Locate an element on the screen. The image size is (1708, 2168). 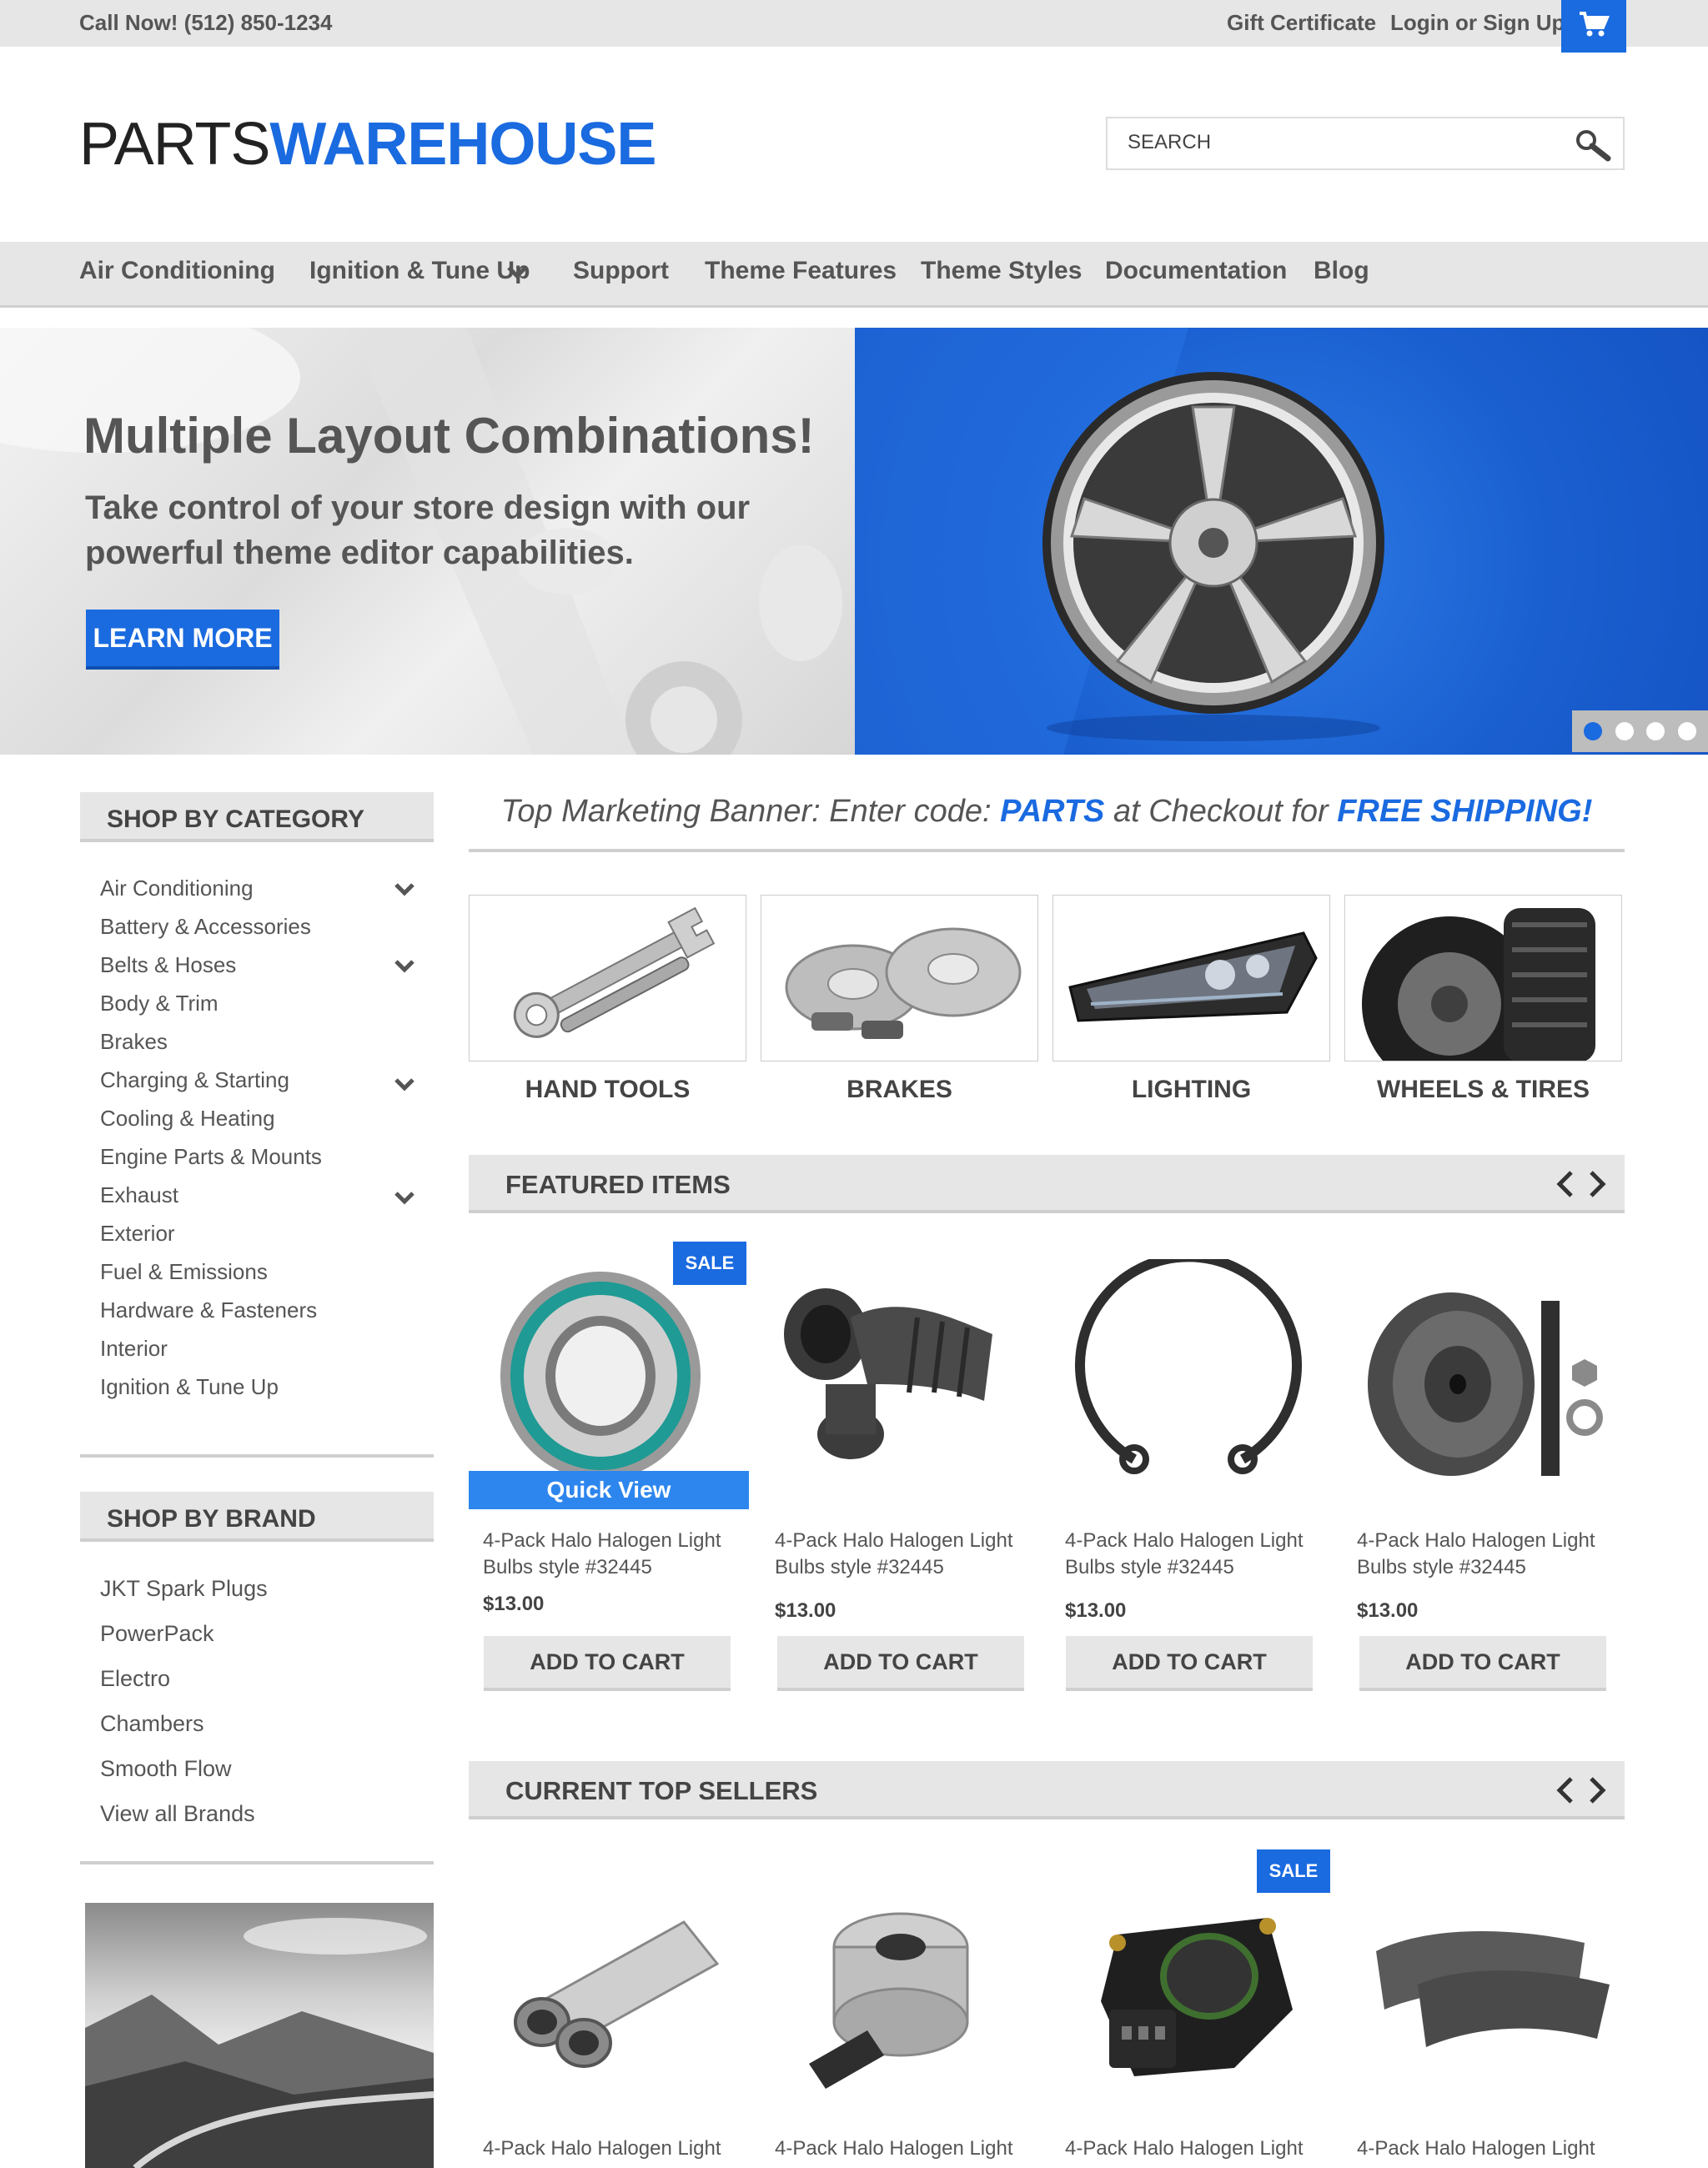
category-ignition: Ignition & Tune Up is located at coordinates (189, 1387).